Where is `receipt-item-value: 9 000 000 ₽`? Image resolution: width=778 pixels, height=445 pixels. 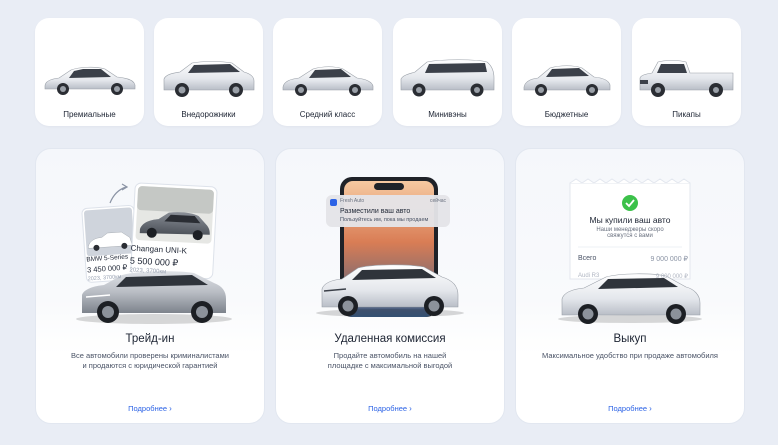
receipt-item-value: 9 000 000 ₽ is located at coordinates (671, 277).